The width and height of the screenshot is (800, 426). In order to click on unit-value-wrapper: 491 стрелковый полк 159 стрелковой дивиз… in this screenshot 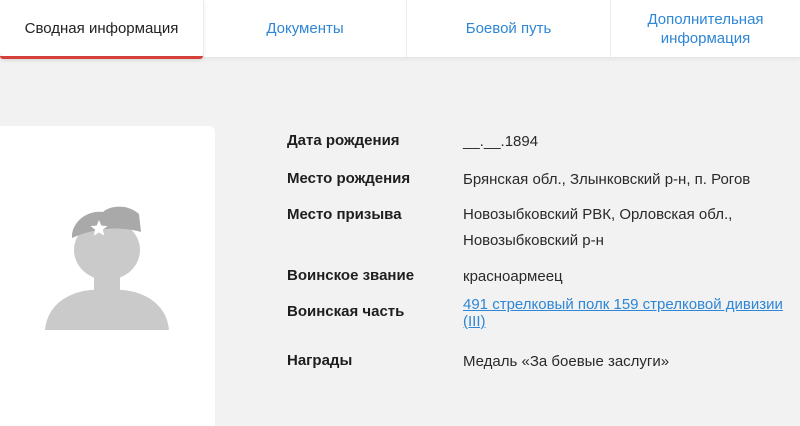, I will do `click(623, 313)`.